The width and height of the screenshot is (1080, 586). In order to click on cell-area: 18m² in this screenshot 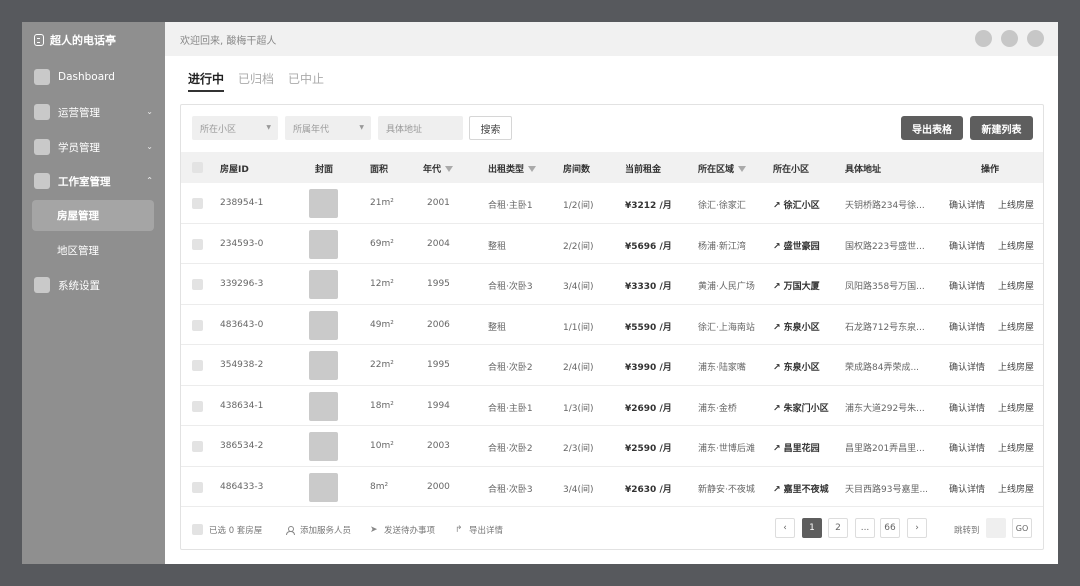, I will do `click(382, 405)`.